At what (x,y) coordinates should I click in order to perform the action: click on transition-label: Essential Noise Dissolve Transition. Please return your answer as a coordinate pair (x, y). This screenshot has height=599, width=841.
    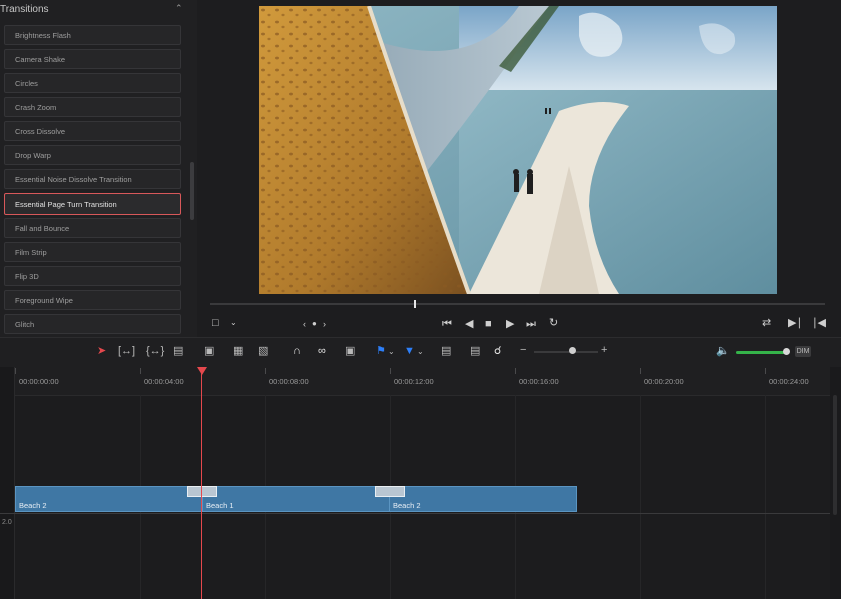
    Looking at the image, I should click on (73, 179).